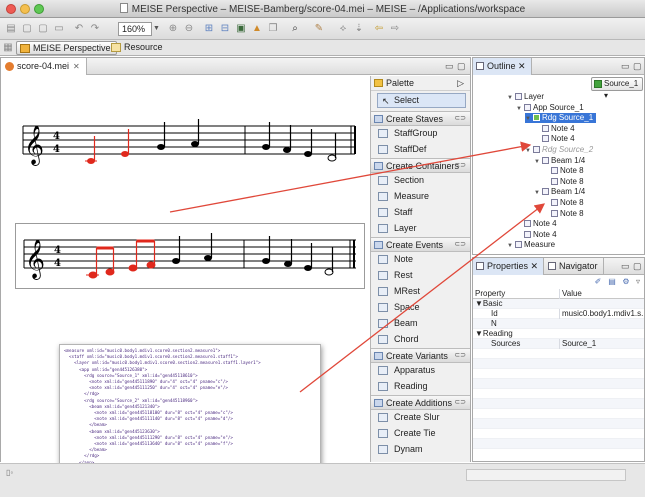  Describe the element at coordinates (420, 244) in the screenshot. I see `palette-drawer: Create Events ⊂⊃` at that location.